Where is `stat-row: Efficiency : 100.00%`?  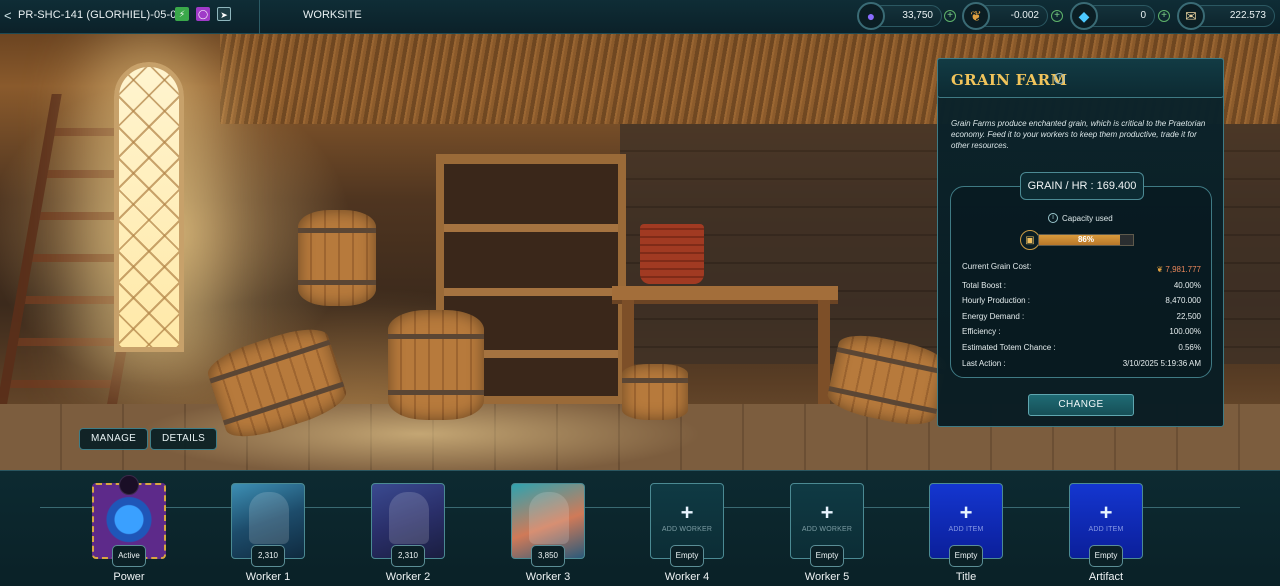
stat-row: Efficiency : 100.00% is located at coordinates (1081, 331).